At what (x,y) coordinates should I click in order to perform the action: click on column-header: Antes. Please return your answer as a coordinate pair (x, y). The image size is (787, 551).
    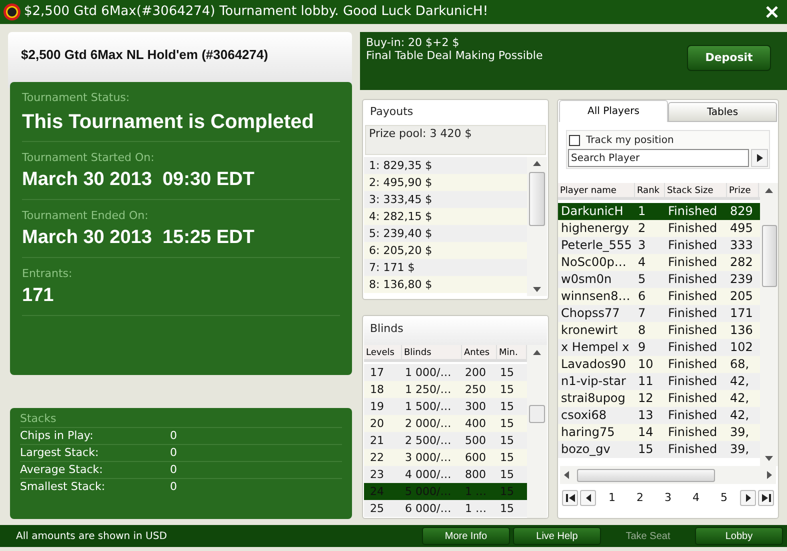
    Looking at the image, I should click on (479, 351).